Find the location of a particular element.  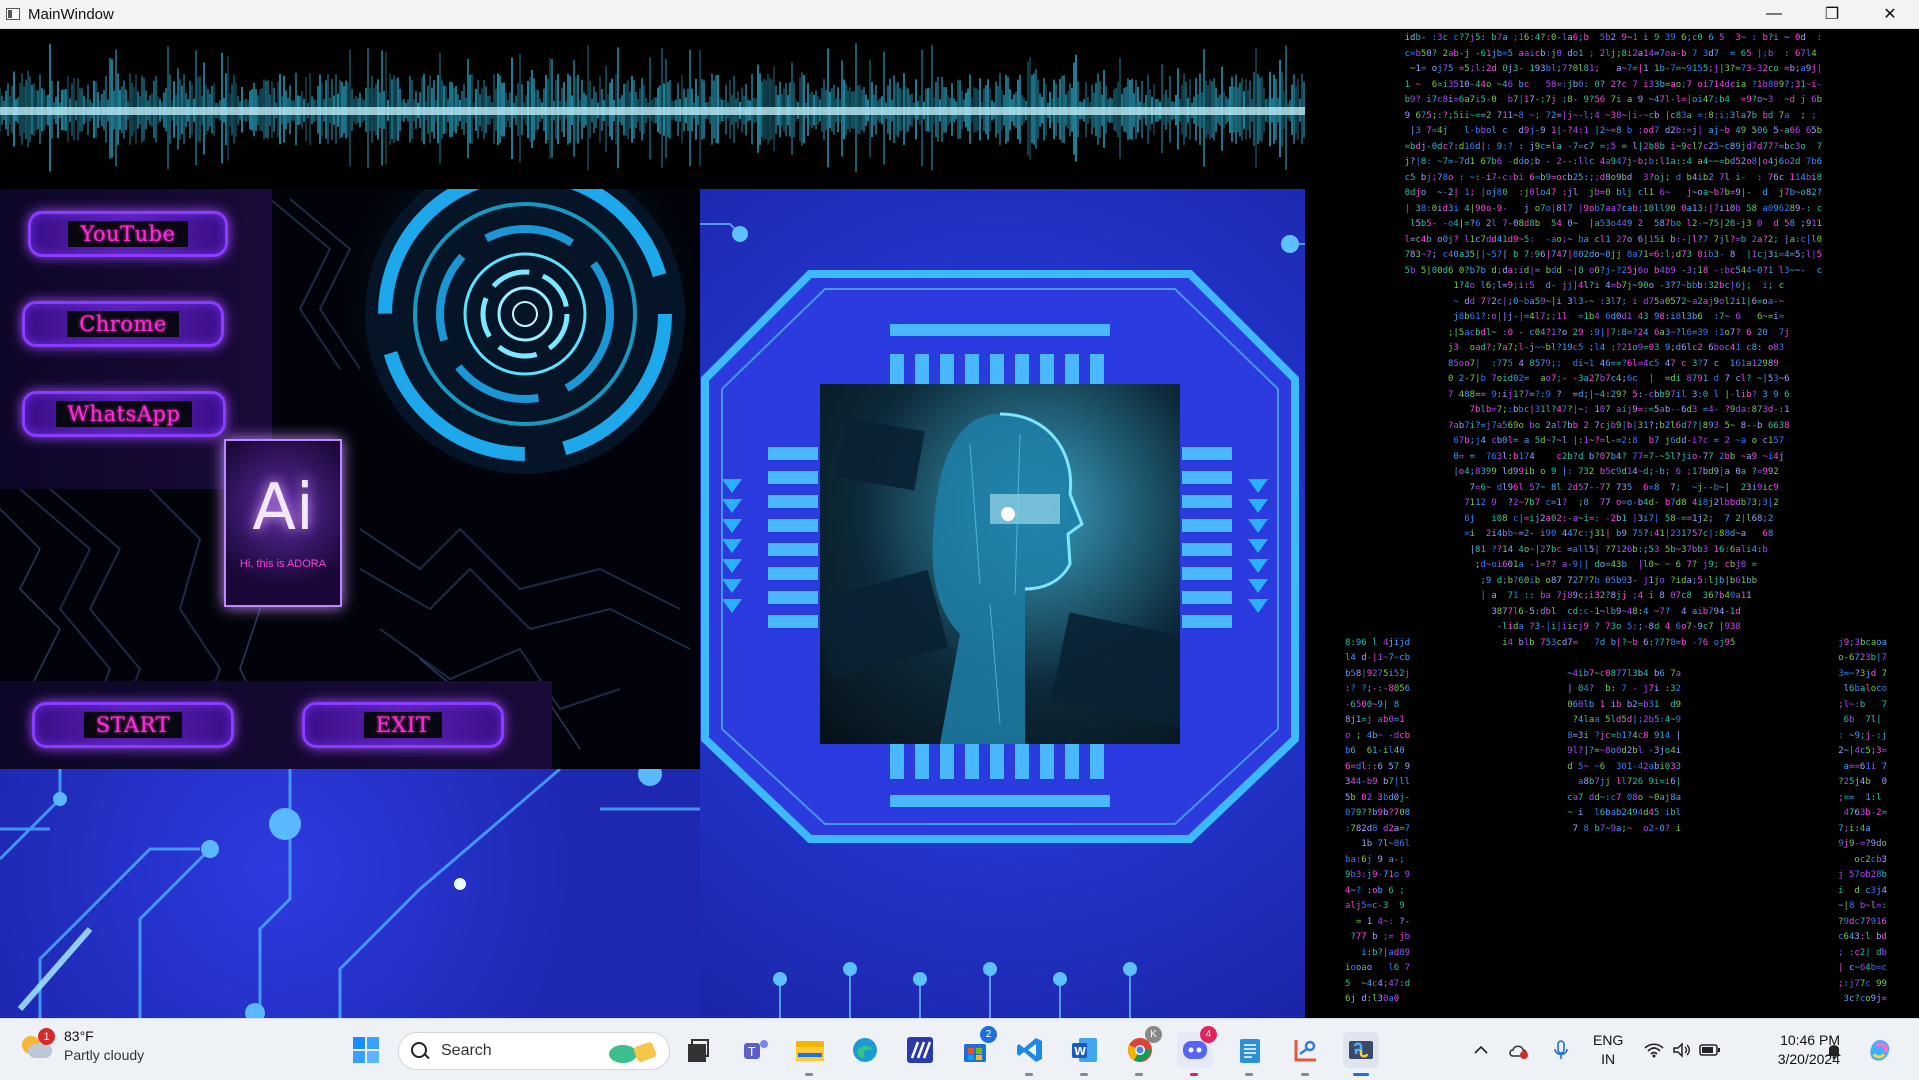

wifi-icon is located at coordinates (1654, 1050).